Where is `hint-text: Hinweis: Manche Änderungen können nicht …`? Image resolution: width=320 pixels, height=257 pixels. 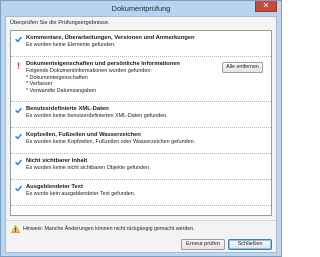 hint-text: Hinweis: Manche Änderungen können nicht … is located at coordinates (109, 229).